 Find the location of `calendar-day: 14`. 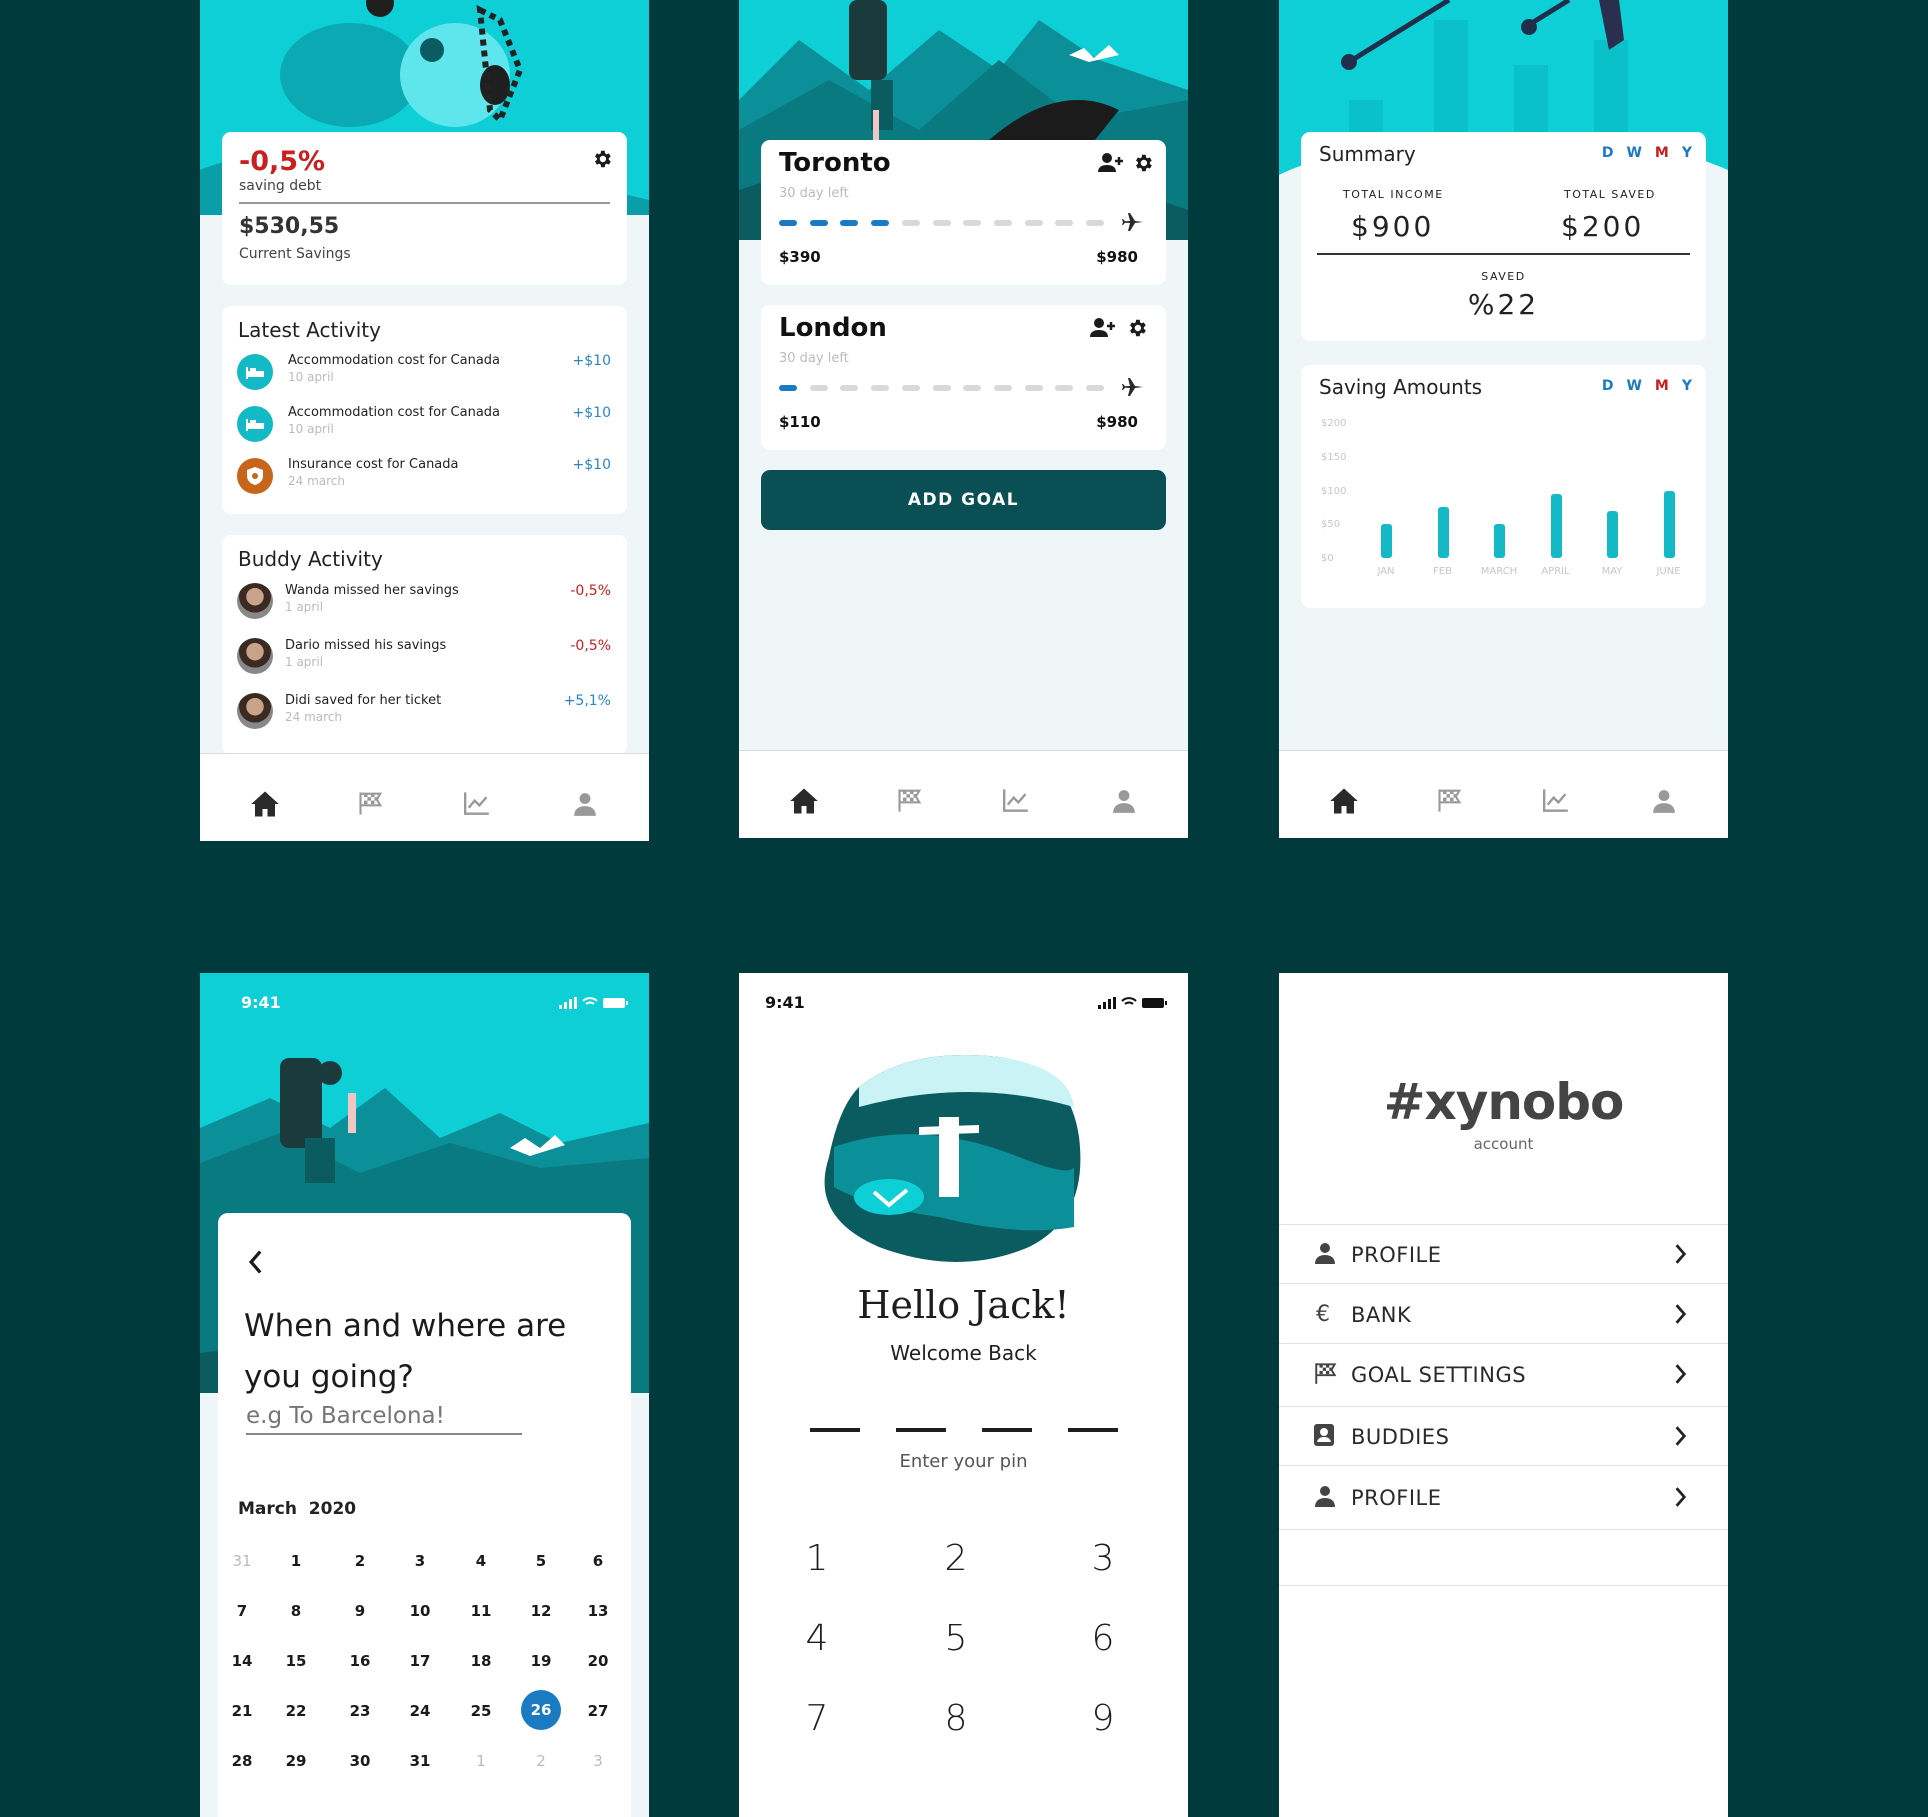

calendar-day: 14 is located at coordinates (242, 1661).